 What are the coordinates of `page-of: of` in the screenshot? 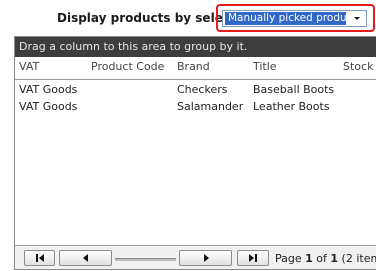 It's located at (321, 258).